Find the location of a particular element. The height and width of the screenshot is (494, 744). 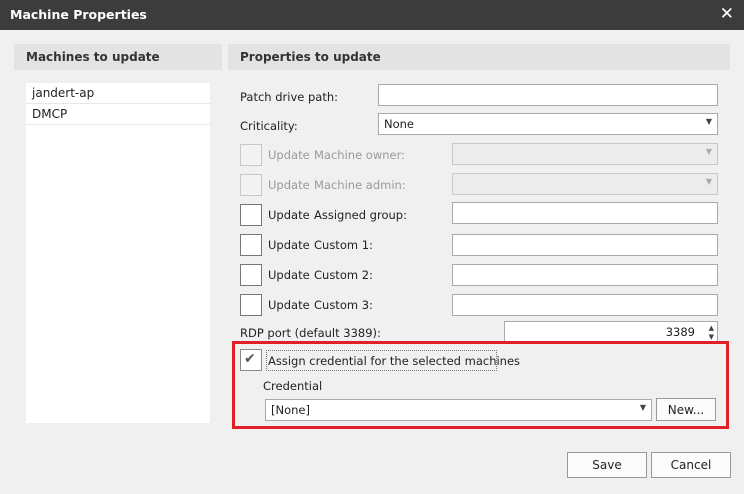

assigned-group-label: Assigned group: is located at coordinates (360, 215).